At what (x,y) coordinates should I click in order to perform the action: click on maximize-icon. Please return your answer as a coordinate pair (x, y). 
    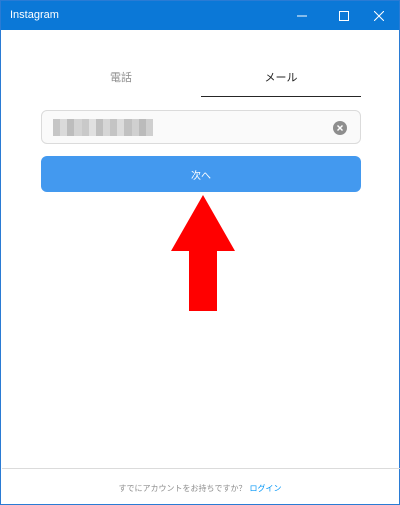
    Looking at the image, I should click on (344, 15).